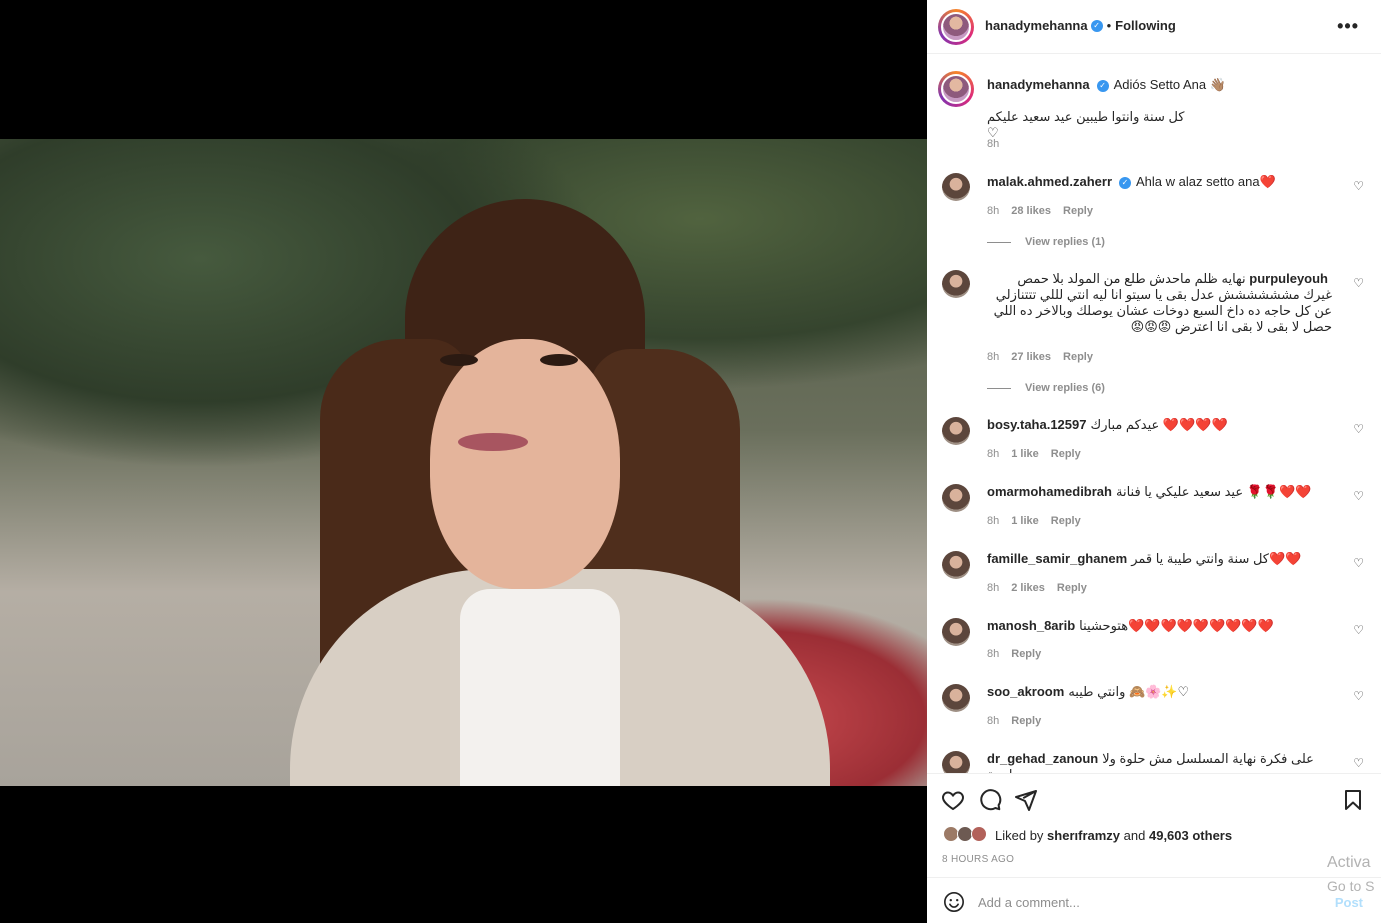  What do you see at coordinates (978, 859) in the screenshot?
I see `post-timestamp: 8 HOURS AGO` at bounding box center [978, 859].